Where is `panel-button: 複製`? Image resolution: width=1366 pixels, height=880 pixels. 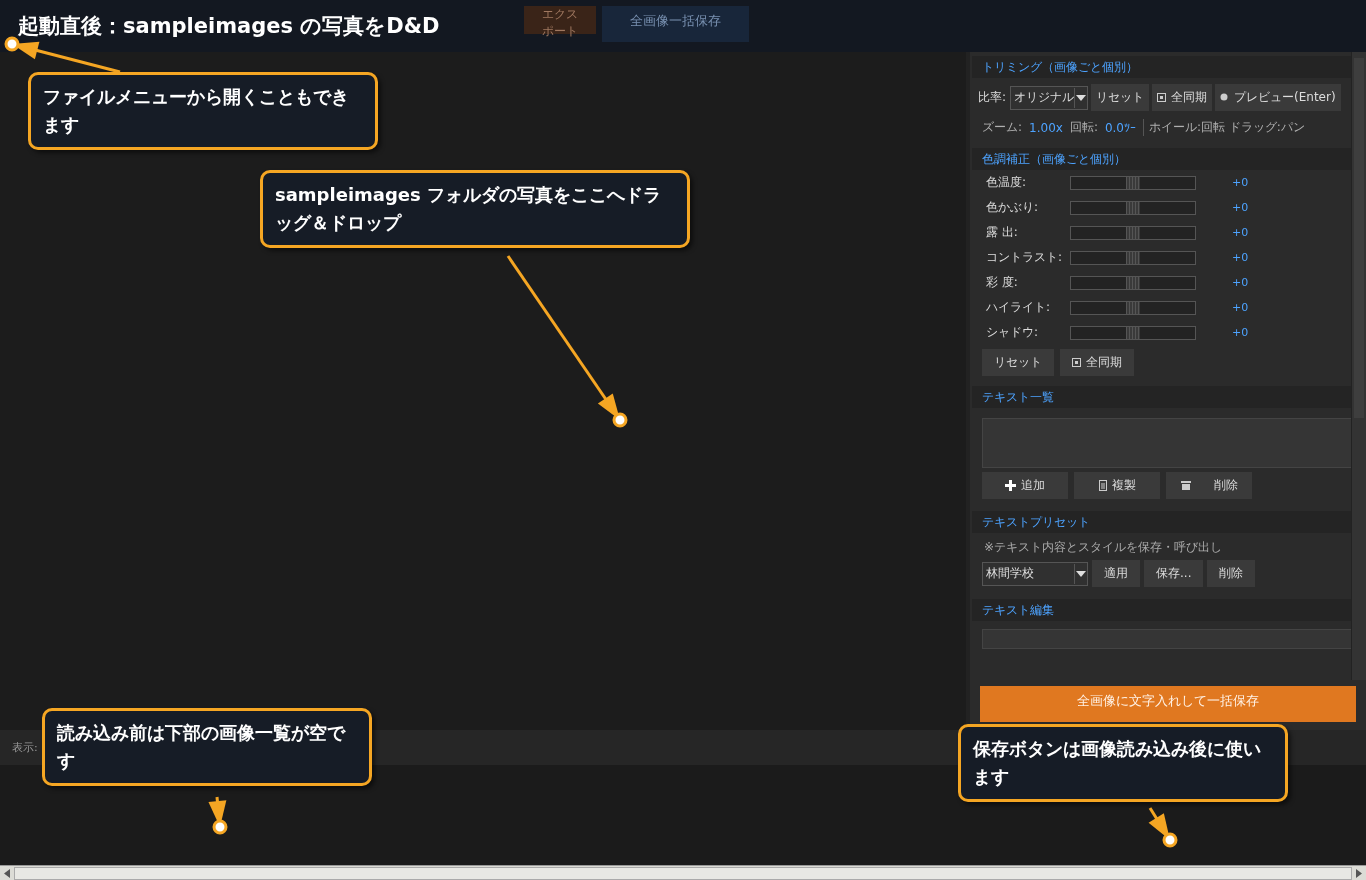 panel-button: 複製 is located at coordinates (1117, 485).